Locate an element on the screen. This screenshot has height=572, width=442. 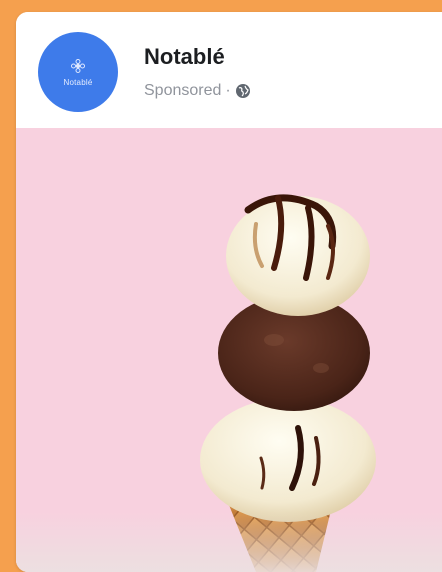
post-meta: Sponsored · is located at coordinates (197, 91).